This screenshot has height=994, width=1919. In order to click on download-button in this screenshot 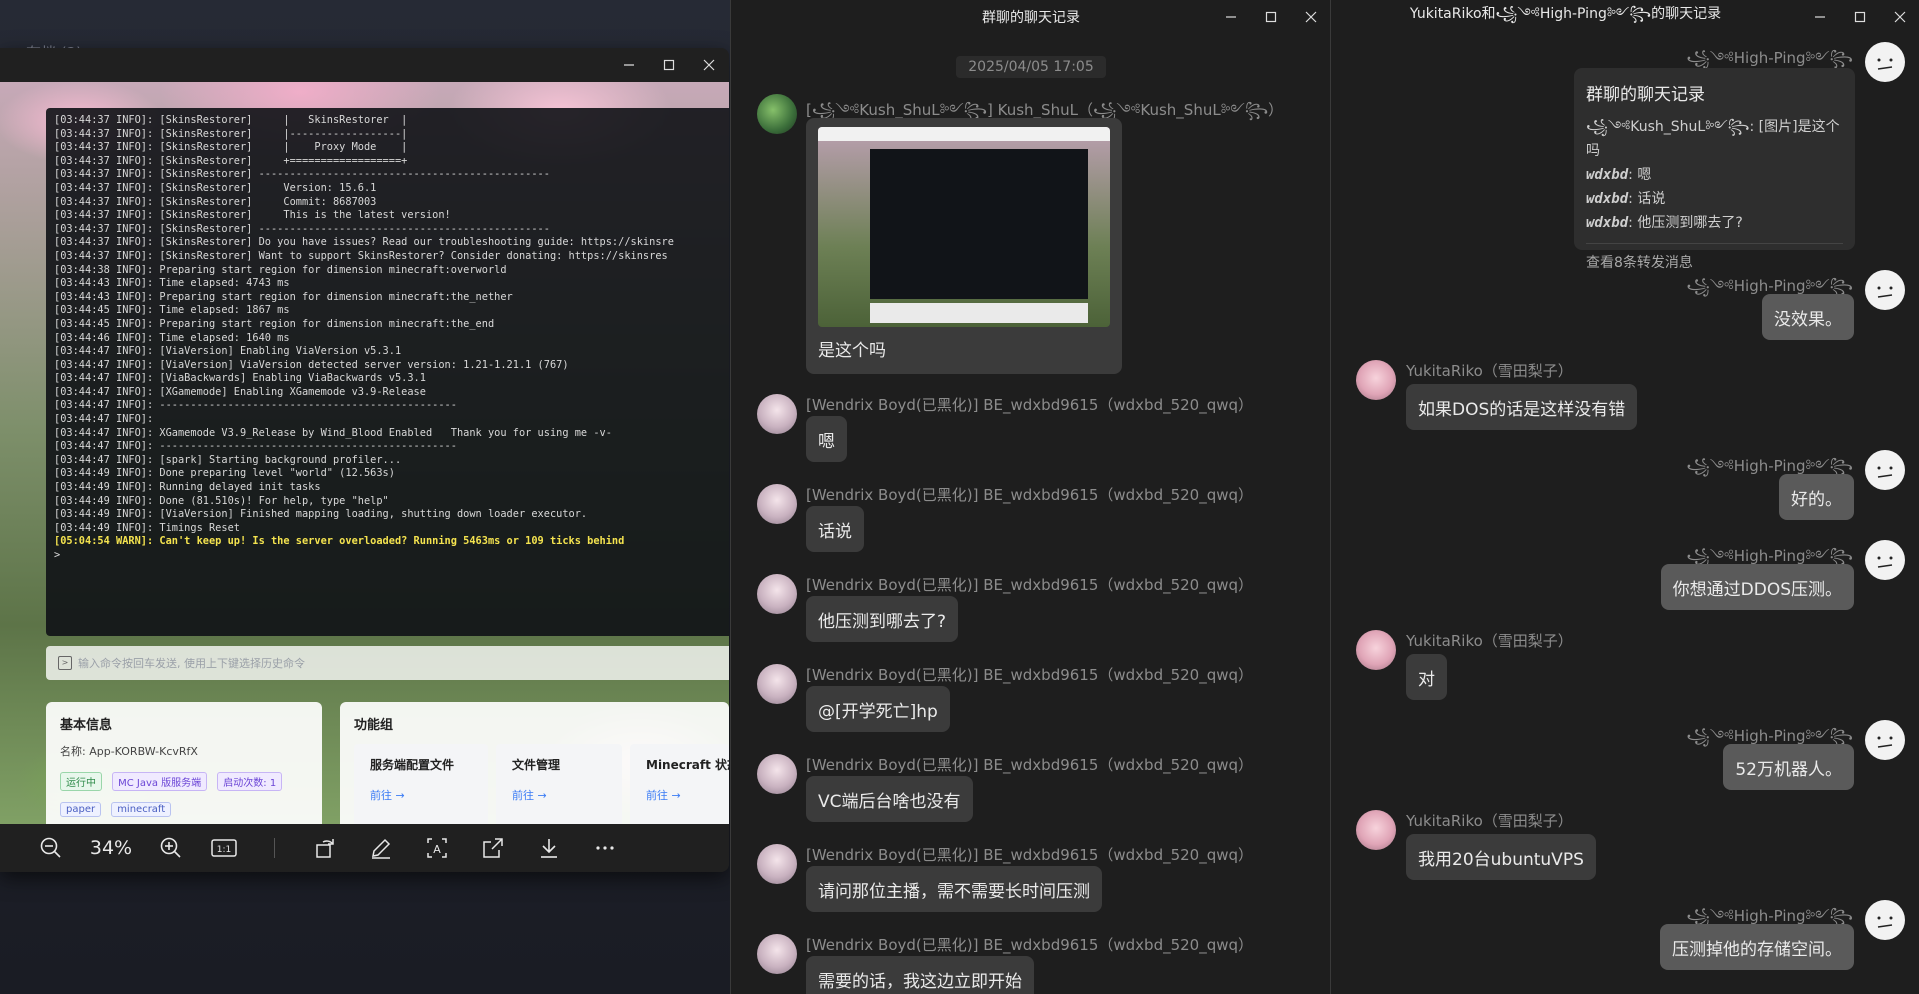, I will do `click(549, 848)`.